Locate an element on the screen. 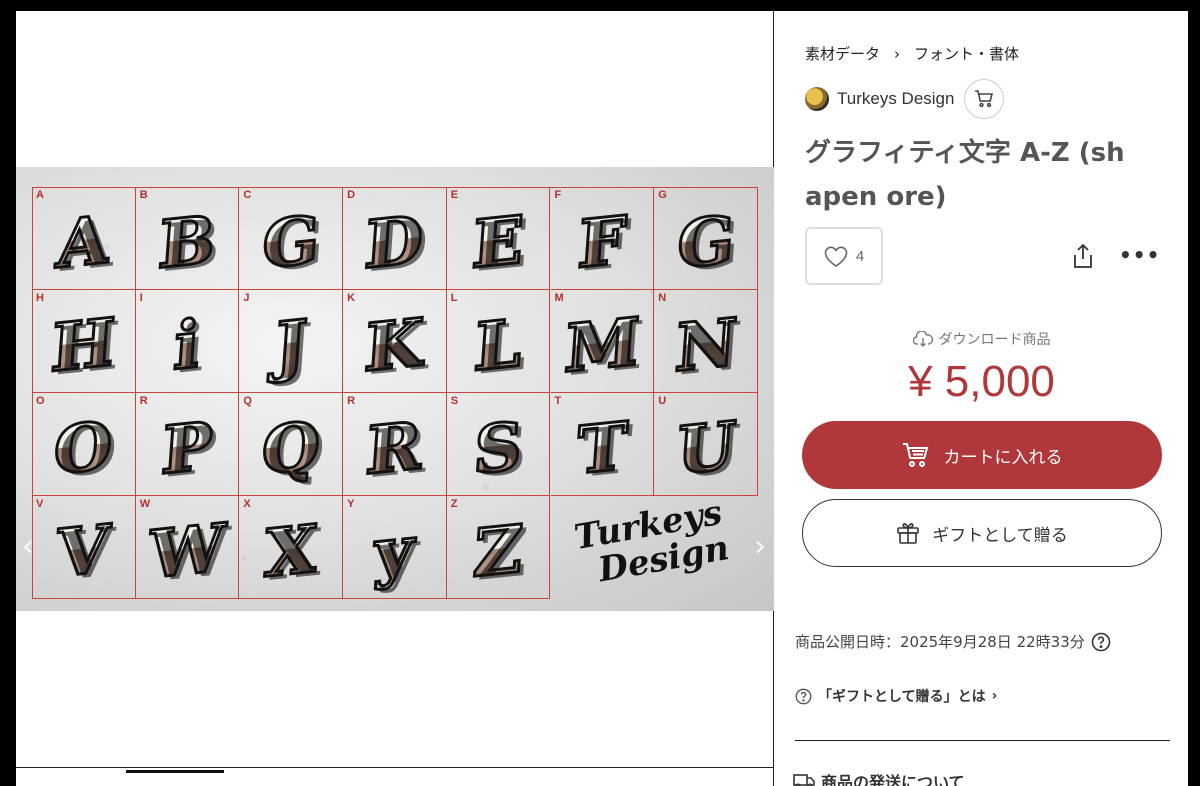 The height and width of the screenshot is (786, 1200). graffiti-letter: X is located at coordinates (291, 551).